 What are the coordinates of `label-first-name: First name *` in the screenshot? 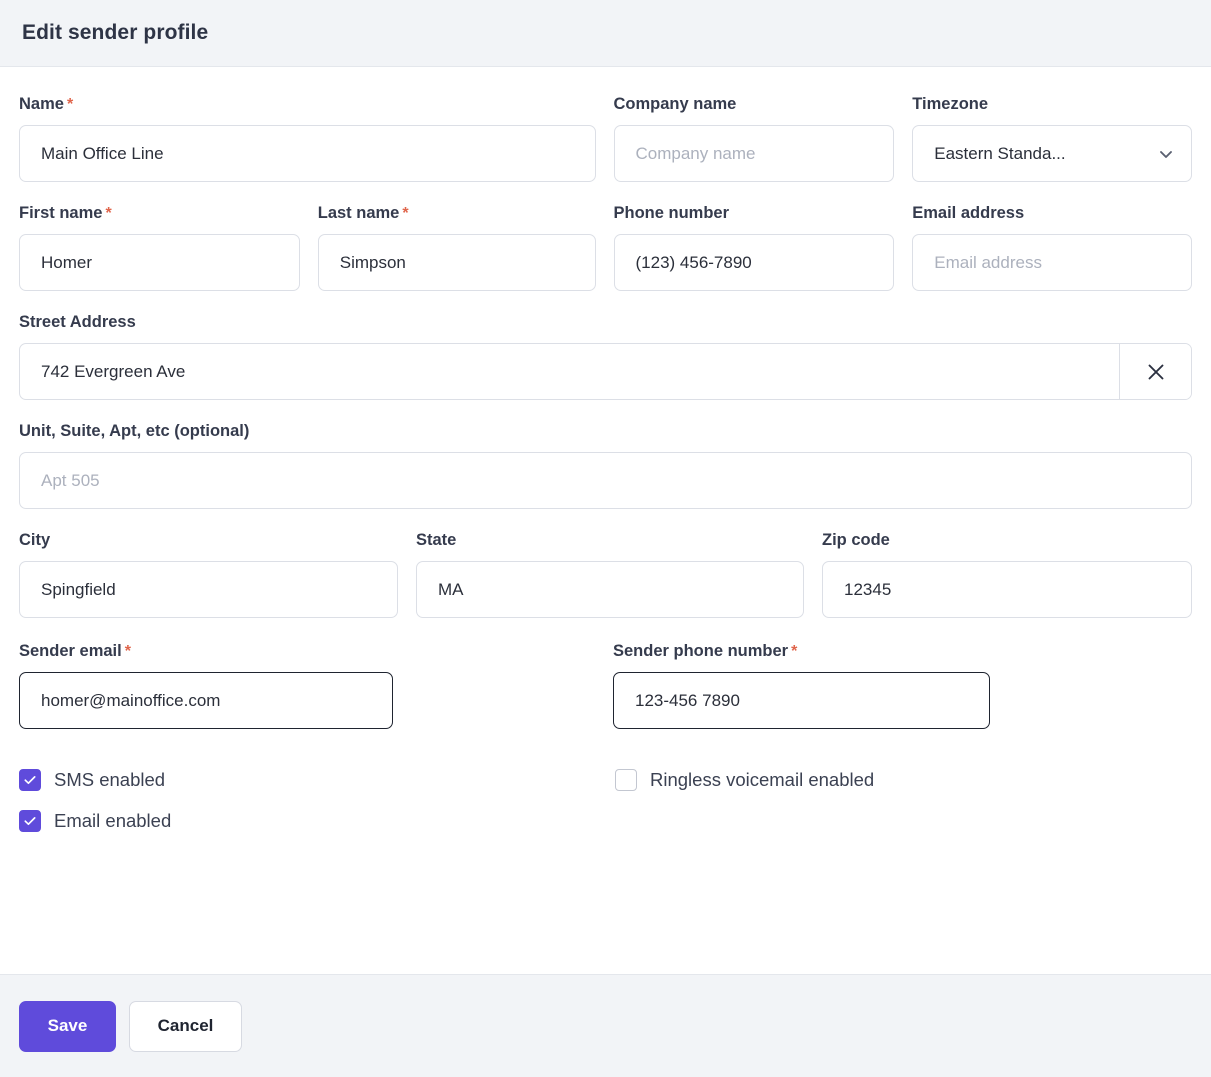 It's located at (159, 213).